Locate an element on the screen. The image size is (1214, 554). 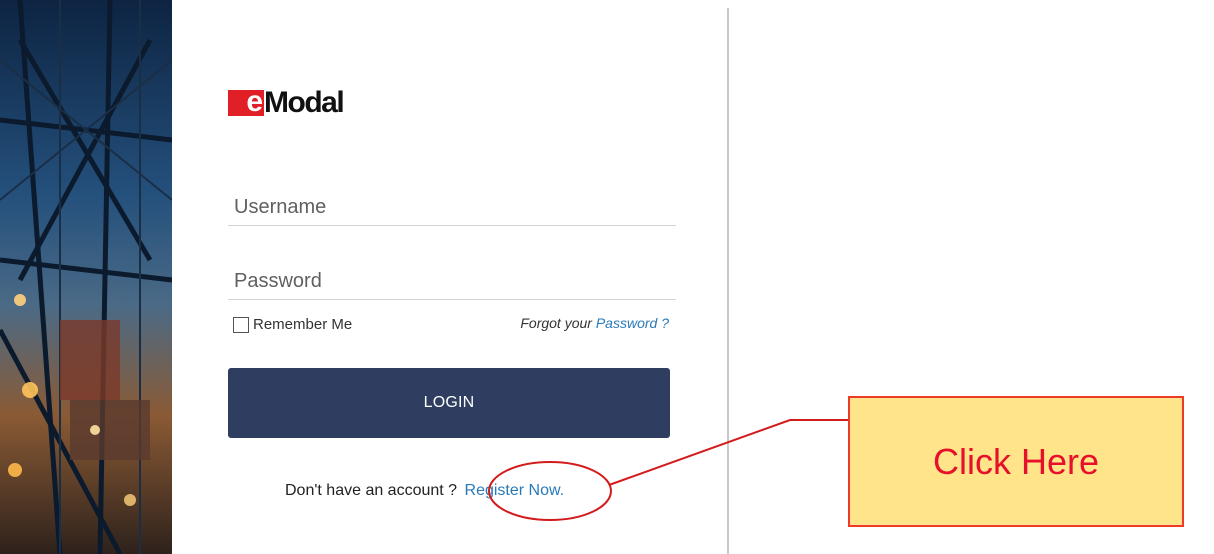
emodal-logo: e Modal is located at coordinates (286, 103).